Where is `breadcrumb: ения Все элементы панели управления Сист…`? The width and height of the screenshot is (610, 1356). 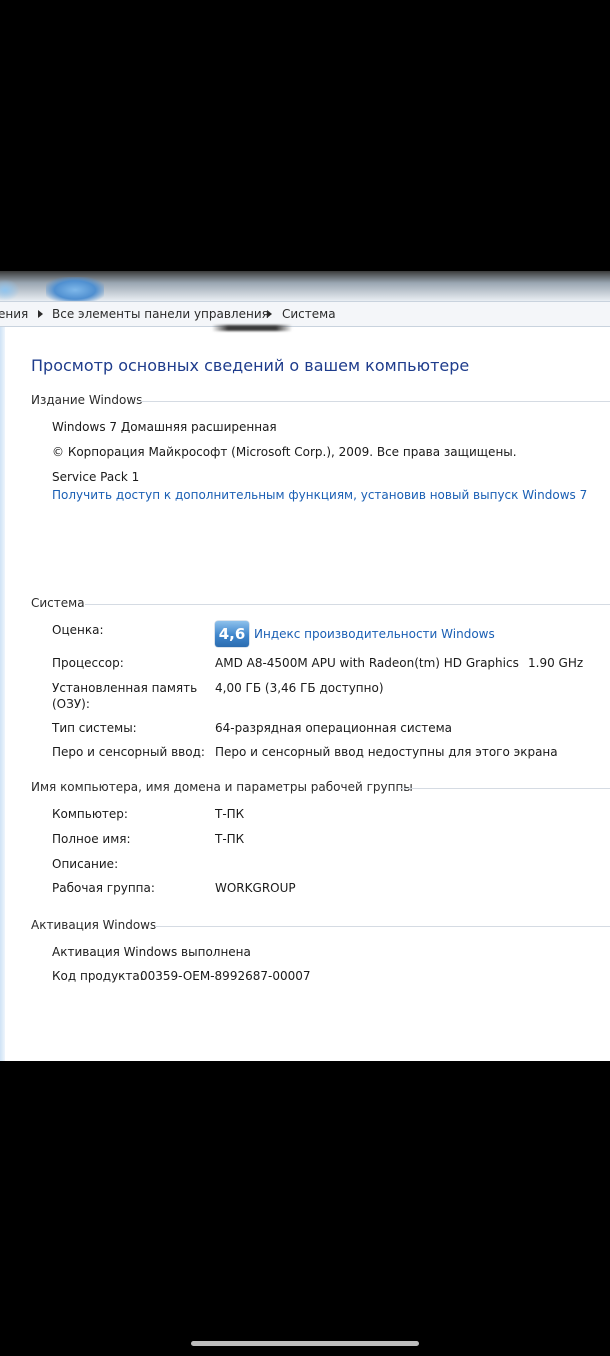
breadcrumb: ения Все элементы панели управления Сист… is located at coordinates (305, 314).